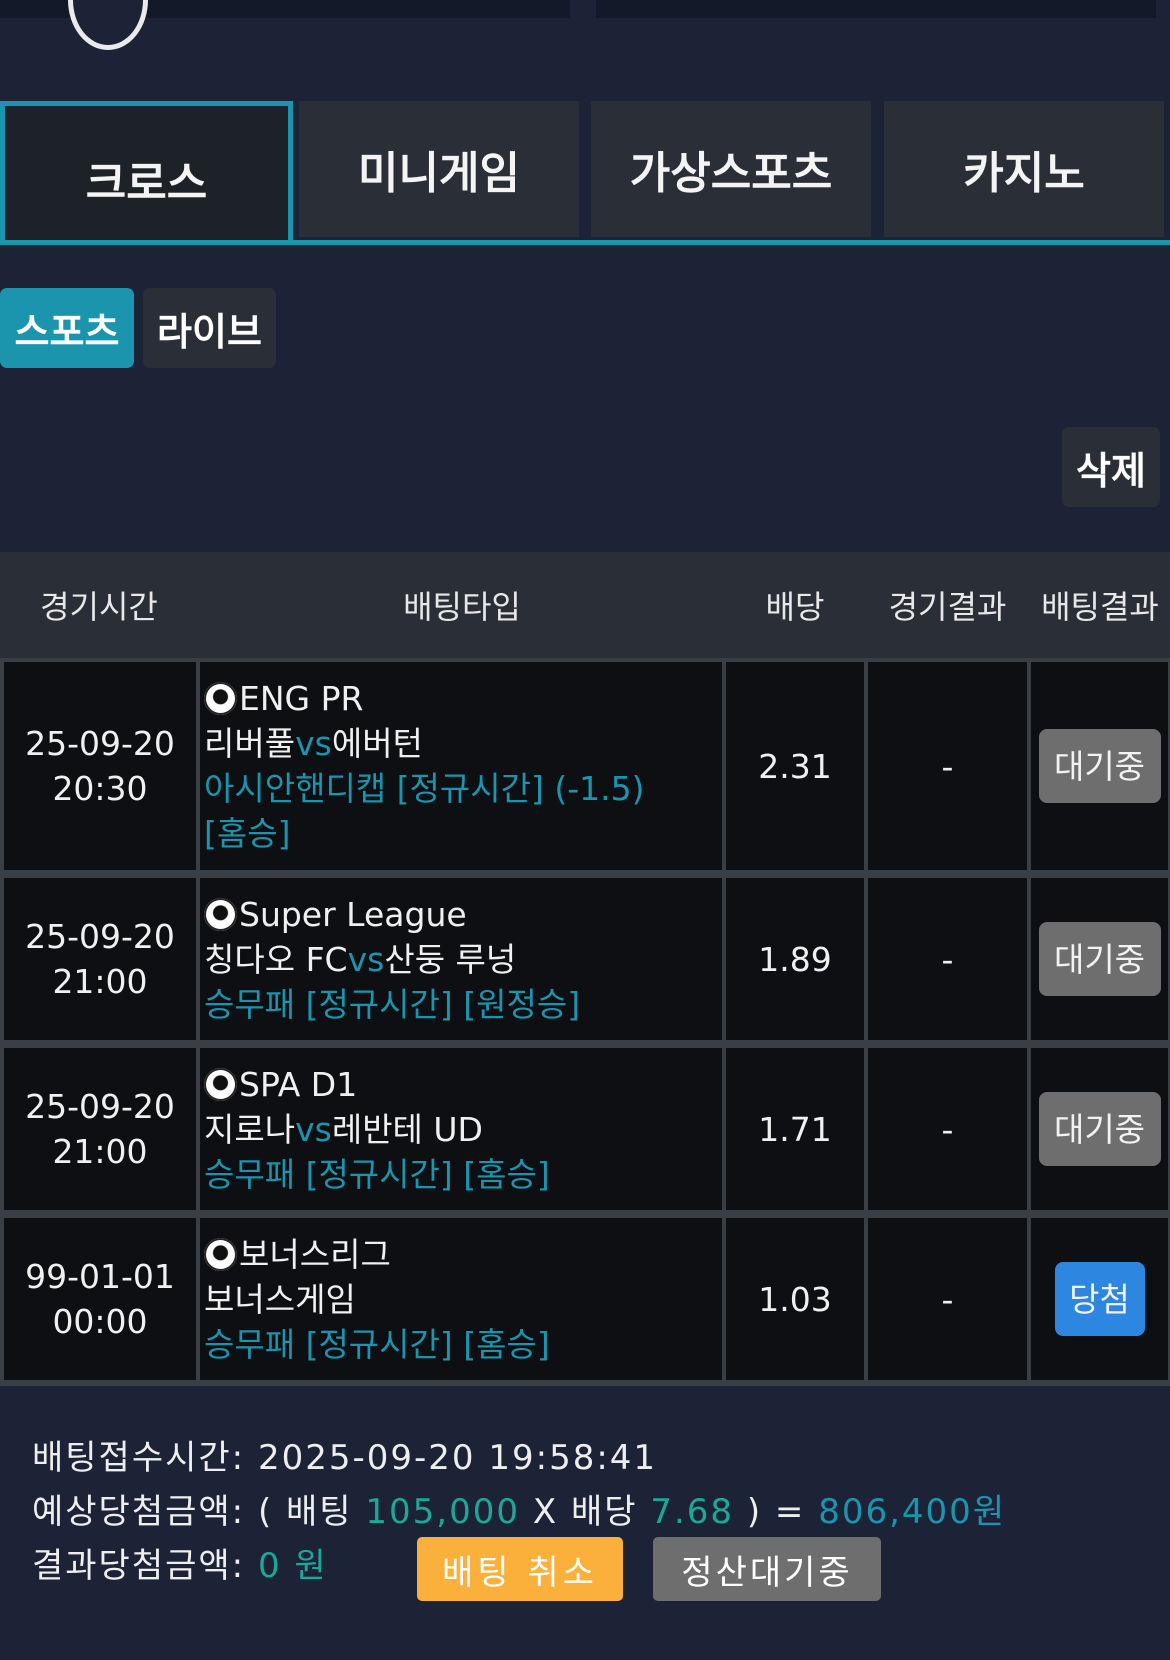  What do you see at coordinates (209, 328) in the screenshot?
I see `subtab-live: 라이브` at bounding box center [209, 328].